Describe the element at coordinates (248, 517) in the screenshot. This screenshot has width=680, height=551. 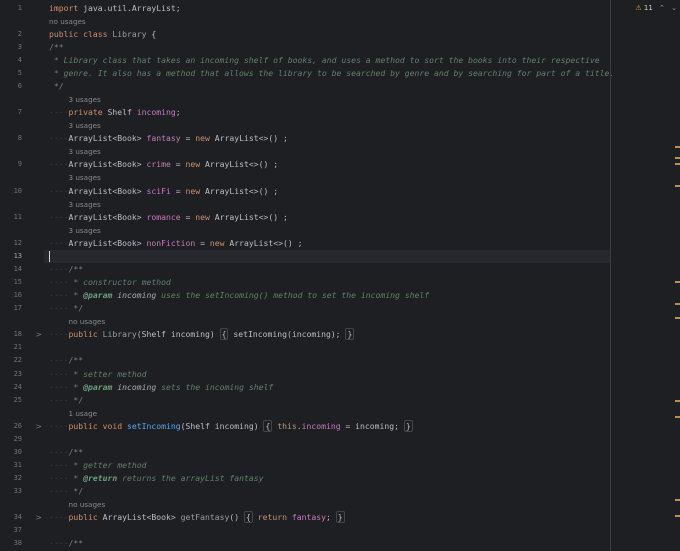
I see `fold-brace: {` at that location.